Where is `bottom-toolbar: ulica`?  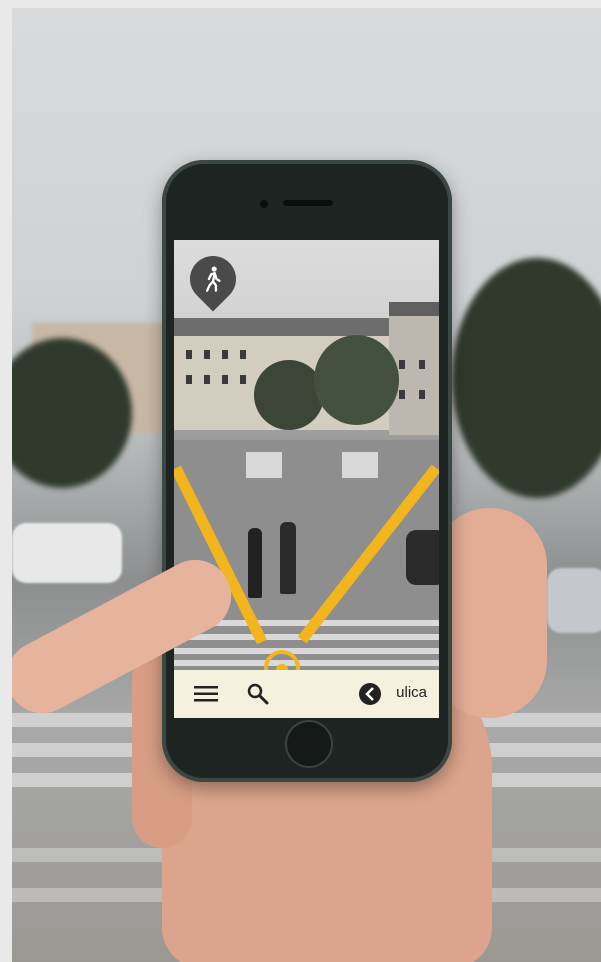 bottom-toolbar: ulica is located at coordinates (306, 694).